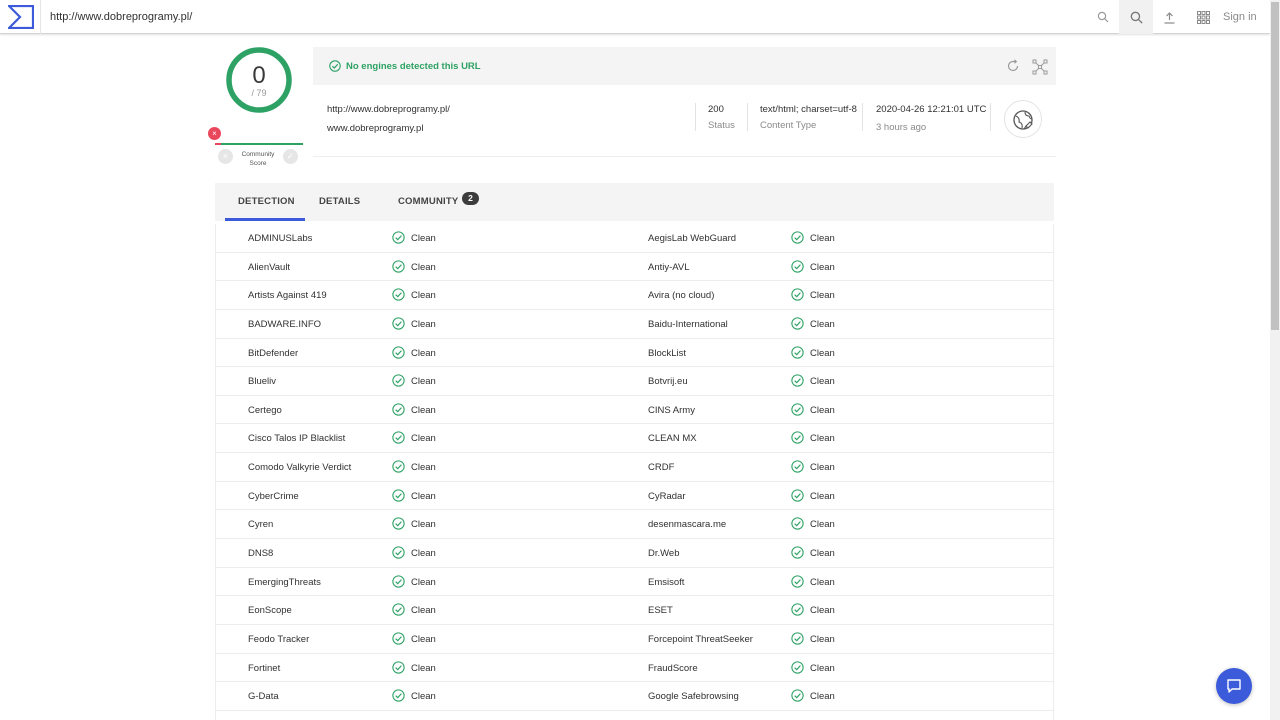 This screenshot has height=720, width=1280. Describe the element at coordinates (265, 410) in the screenshot. I see `engine-name: Certego` at that location.